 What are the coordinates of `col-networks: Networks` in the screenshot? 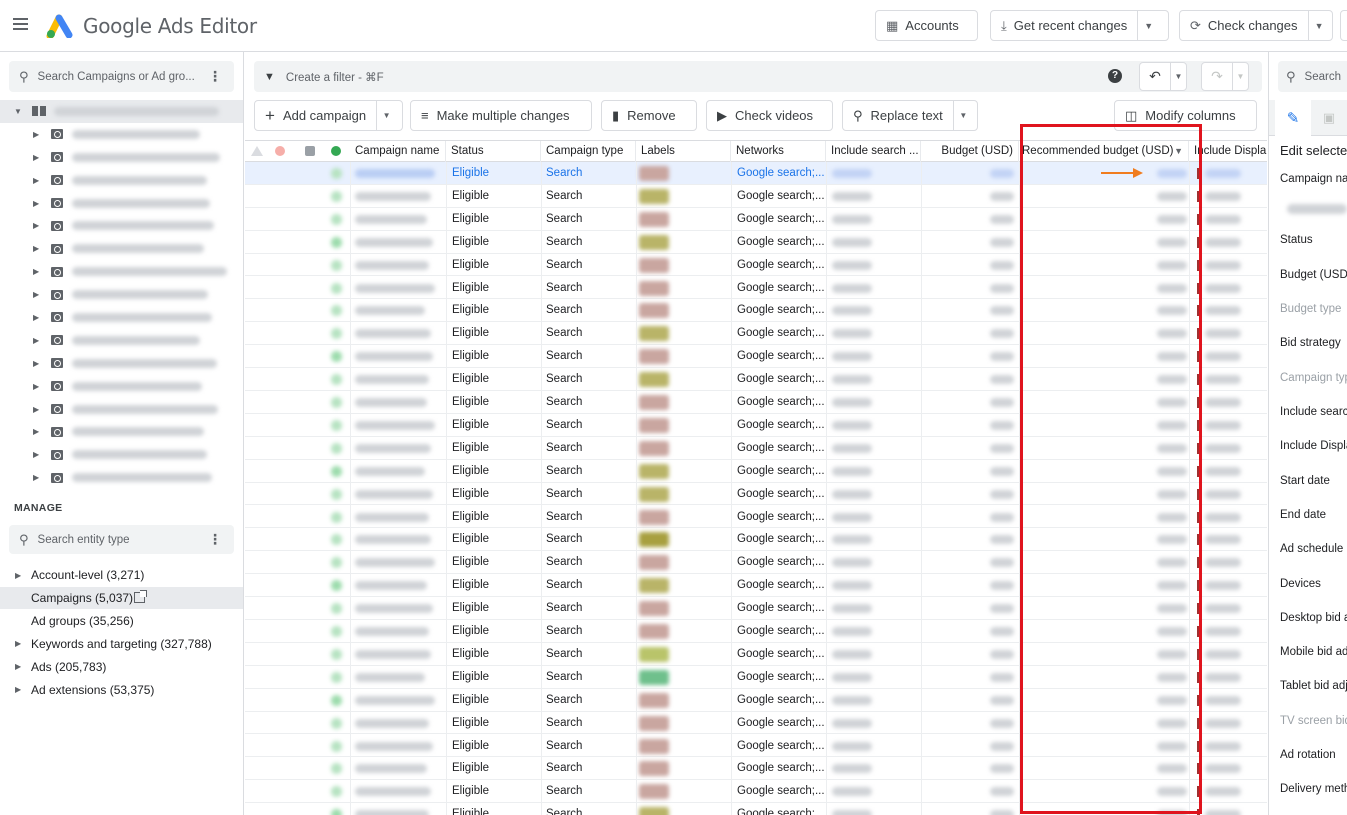 It's located at (778, 151).